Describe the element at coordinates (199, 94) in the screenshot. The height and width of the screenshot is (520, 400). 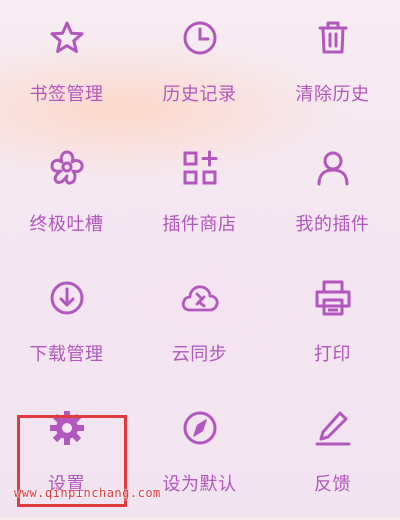
I see `history-label: 历史记录` at that location.